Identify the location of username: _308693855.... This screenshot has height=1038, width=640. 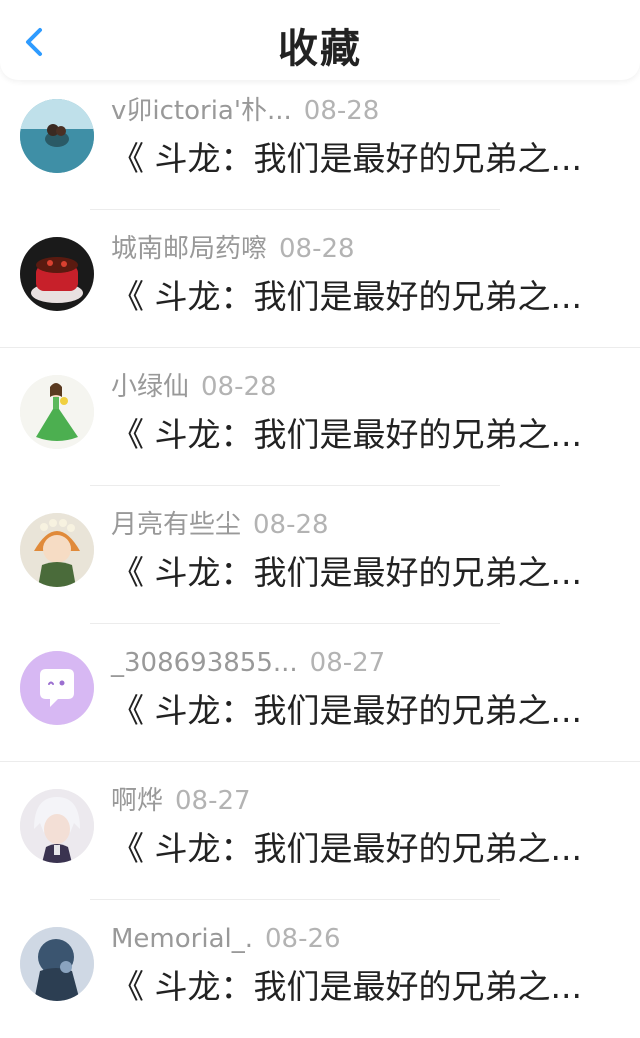
(204, 663).